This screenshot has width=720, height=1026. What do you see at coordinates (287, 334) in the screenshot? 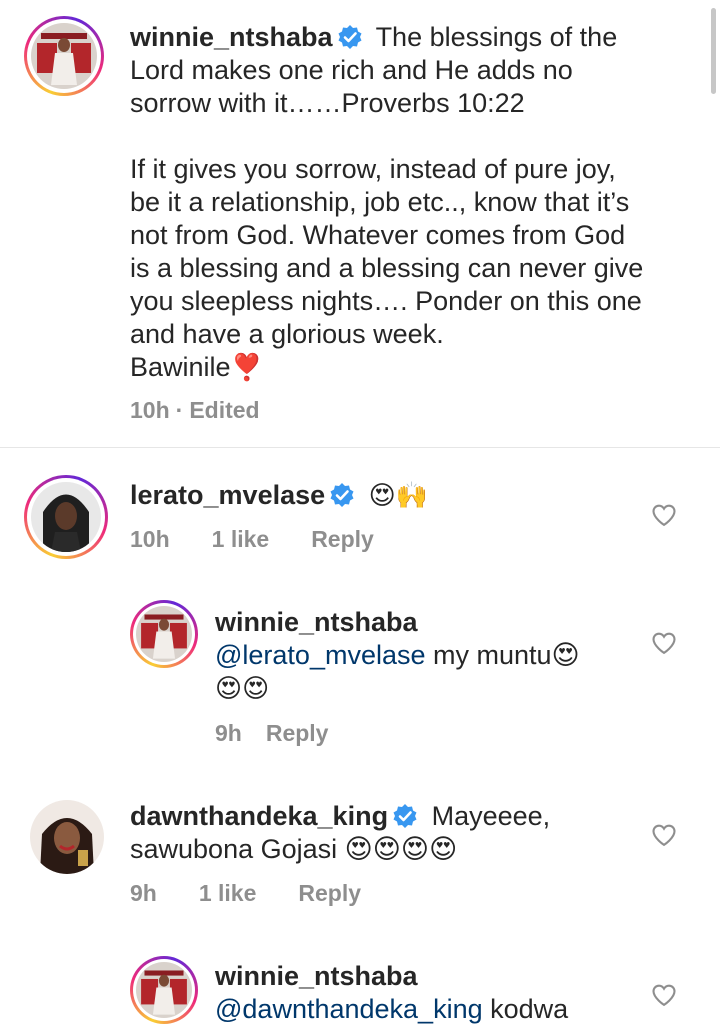
I see `caption-line: and have a glorious week.` at bounding box center [287, 334].